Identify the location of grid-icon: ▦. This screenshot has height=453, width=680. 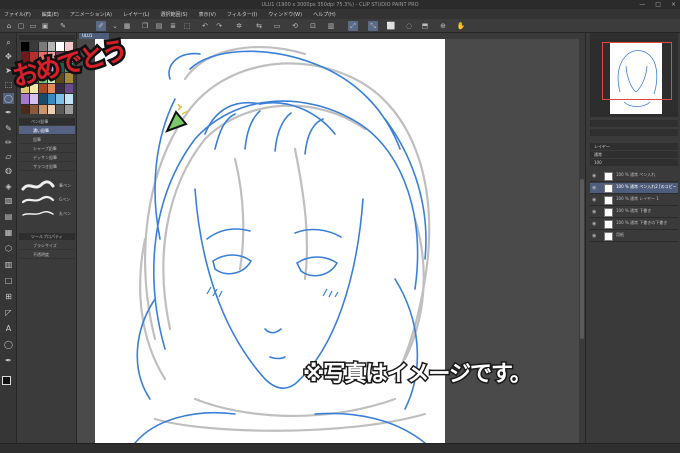
(127, 26).